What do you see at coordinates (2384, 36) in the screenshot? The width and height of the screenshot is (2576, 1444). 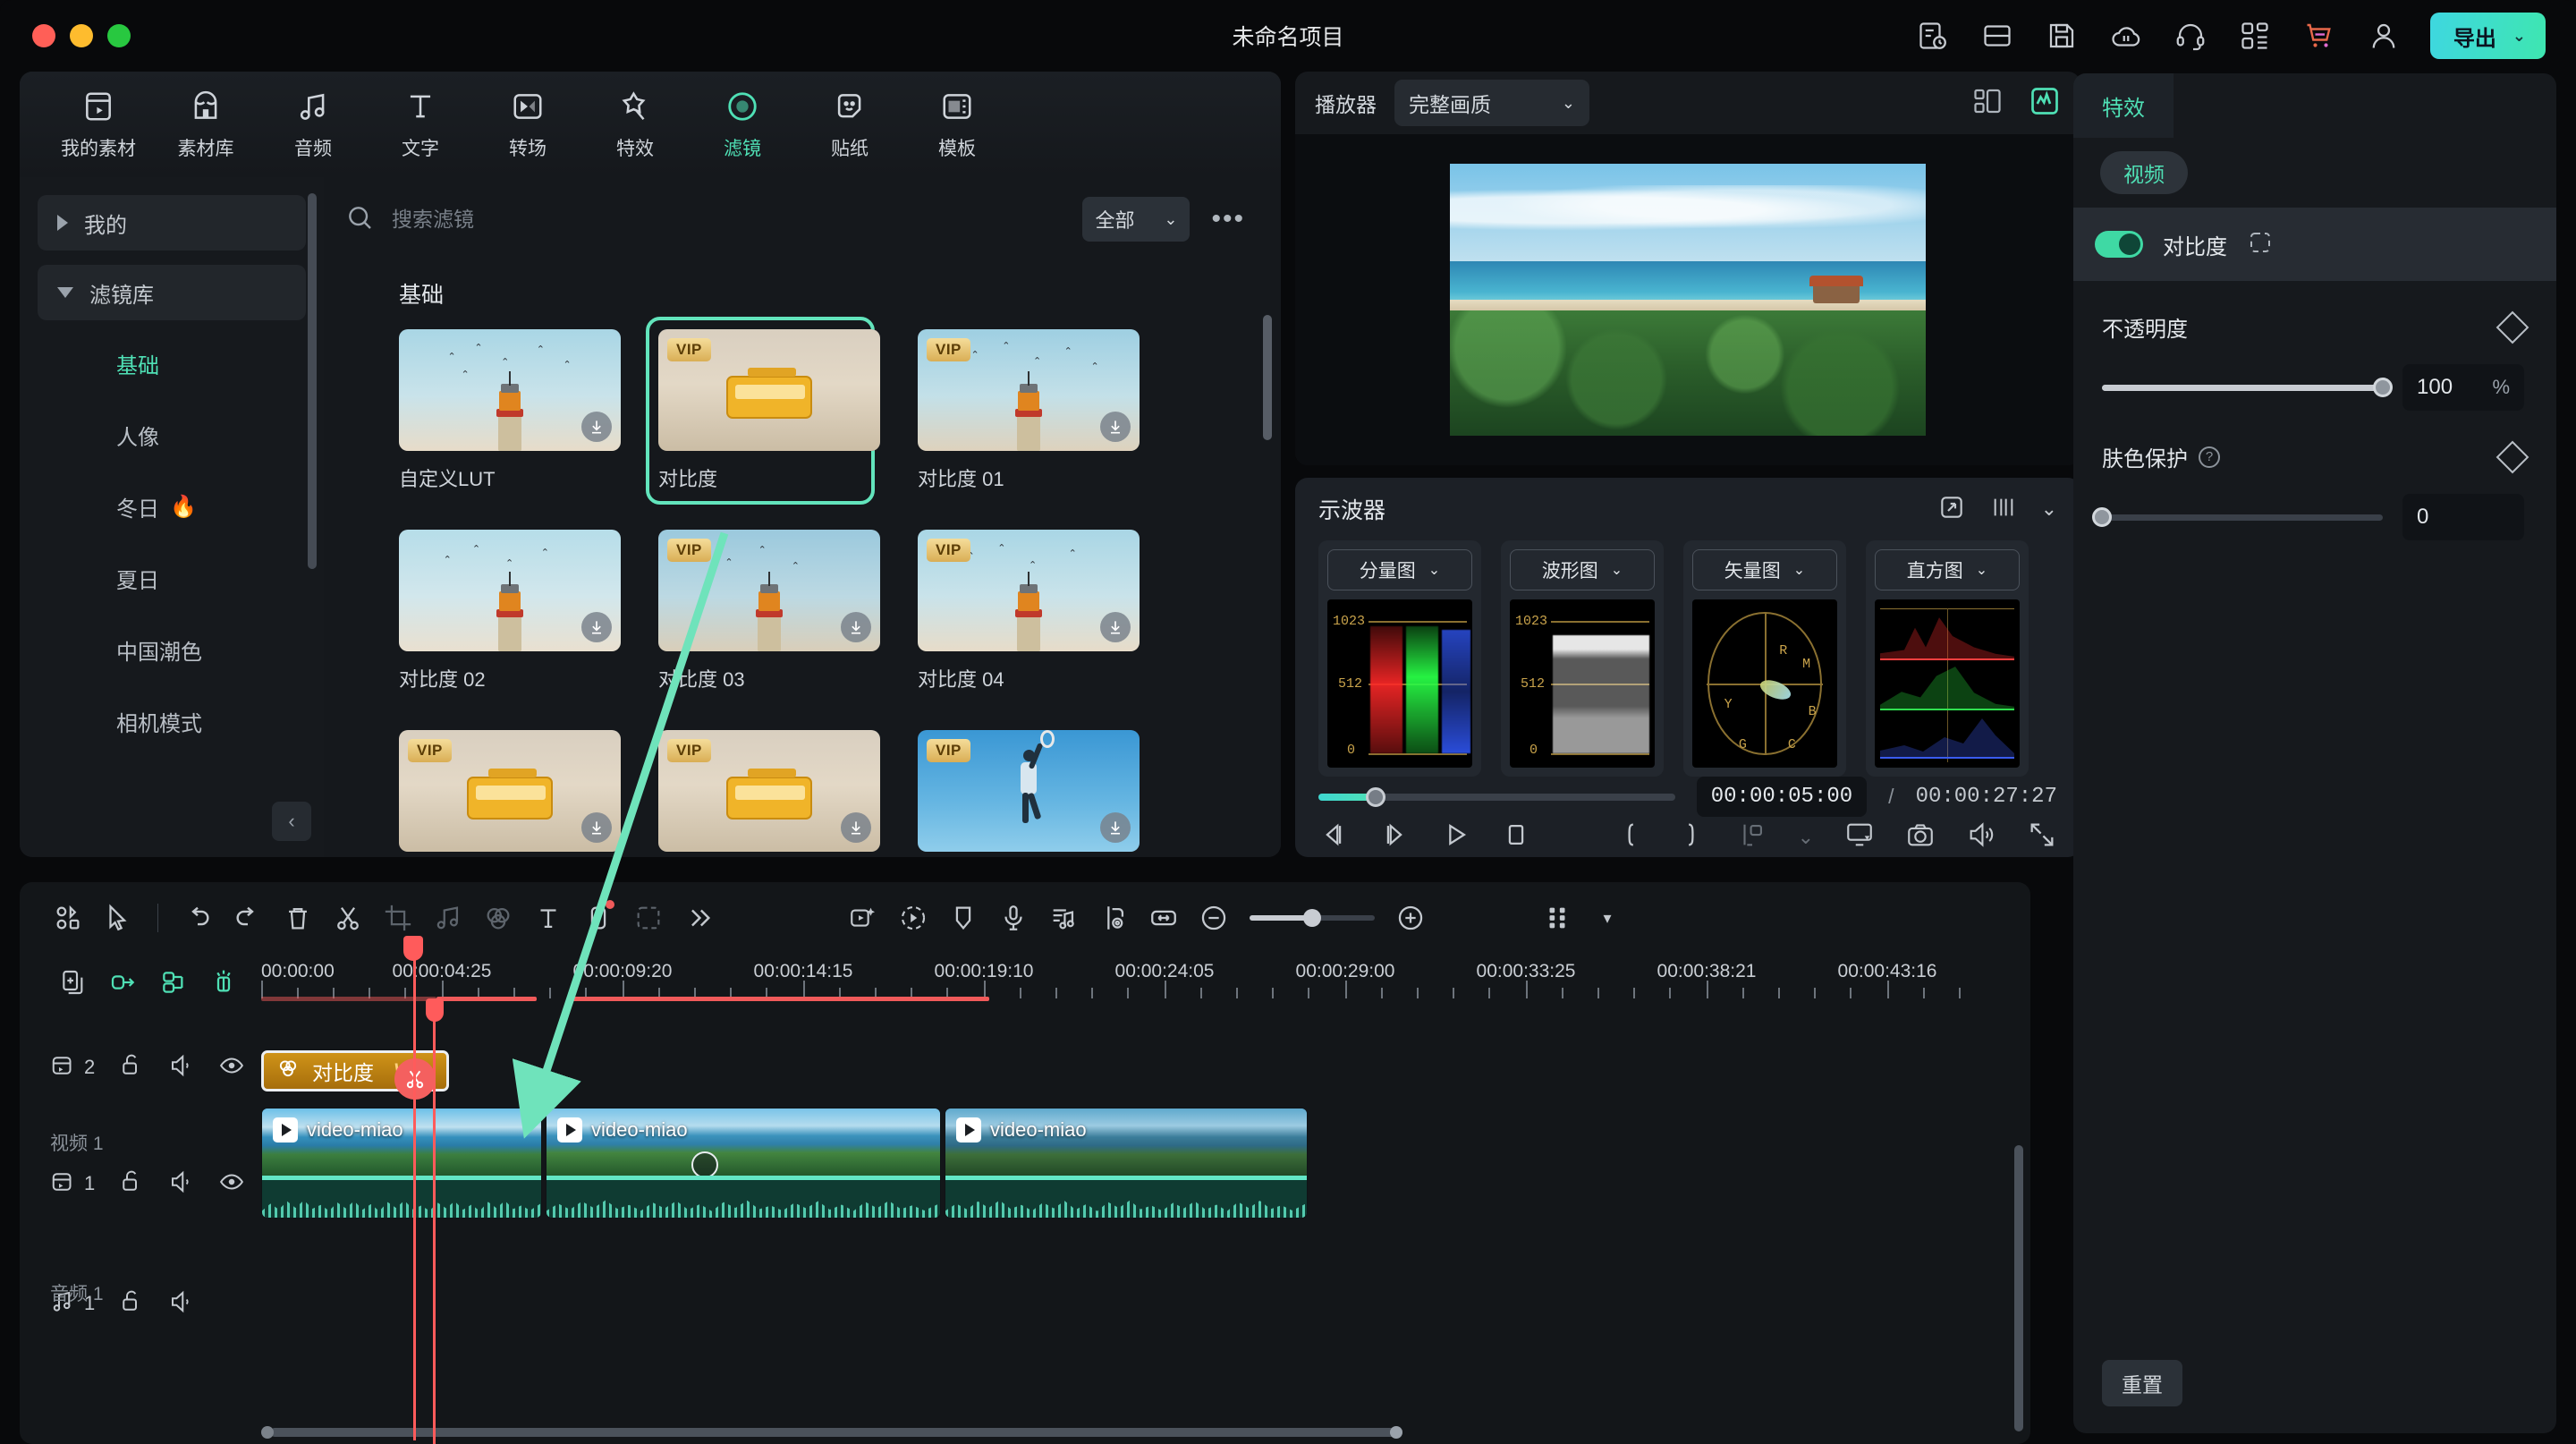 I see `account-icon` at bounding box center [2384, 36].